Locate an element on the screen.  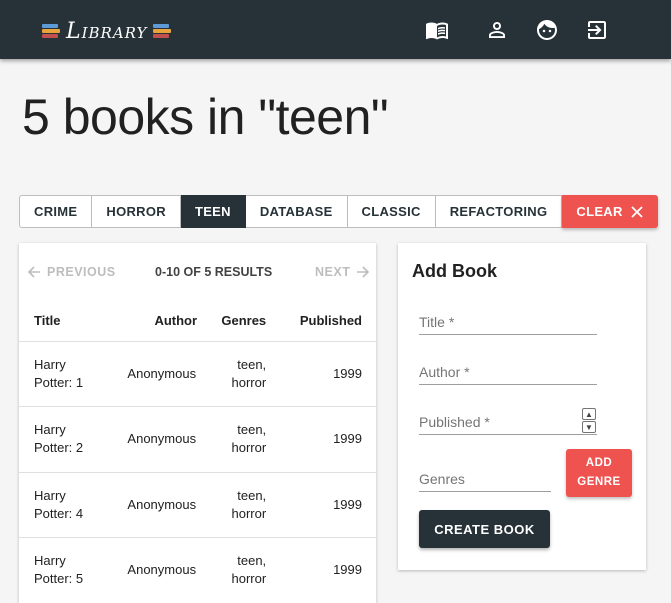
published-input is located at coordinates (508, 422).